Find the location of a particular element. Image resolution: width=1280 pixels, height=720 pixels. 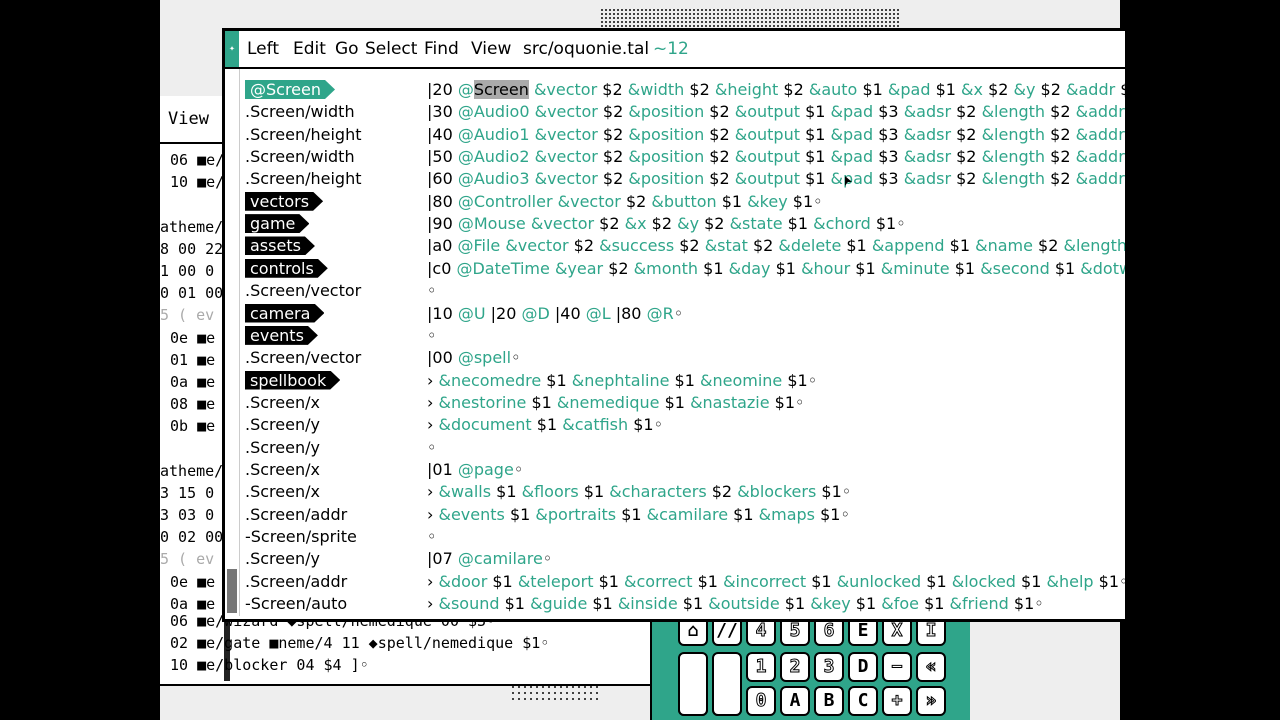

menu-select: Select is located at coordinates (391, 49).